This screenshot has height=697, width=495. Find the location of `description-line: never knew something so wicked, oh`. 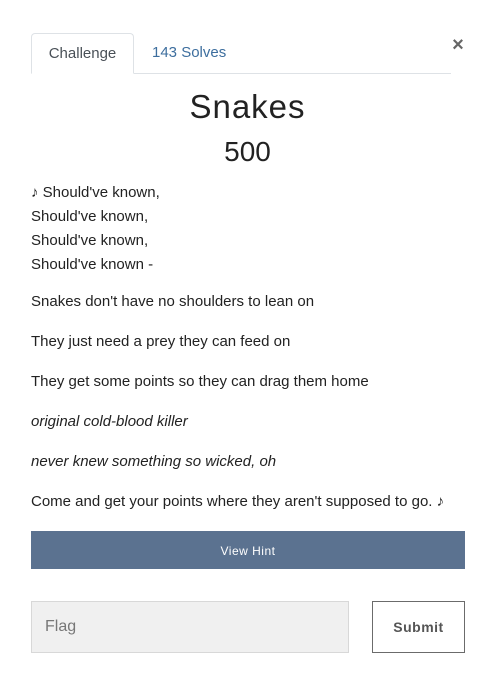

description-line: never knew something so wicked, oh is located at coordinates (154, 461).